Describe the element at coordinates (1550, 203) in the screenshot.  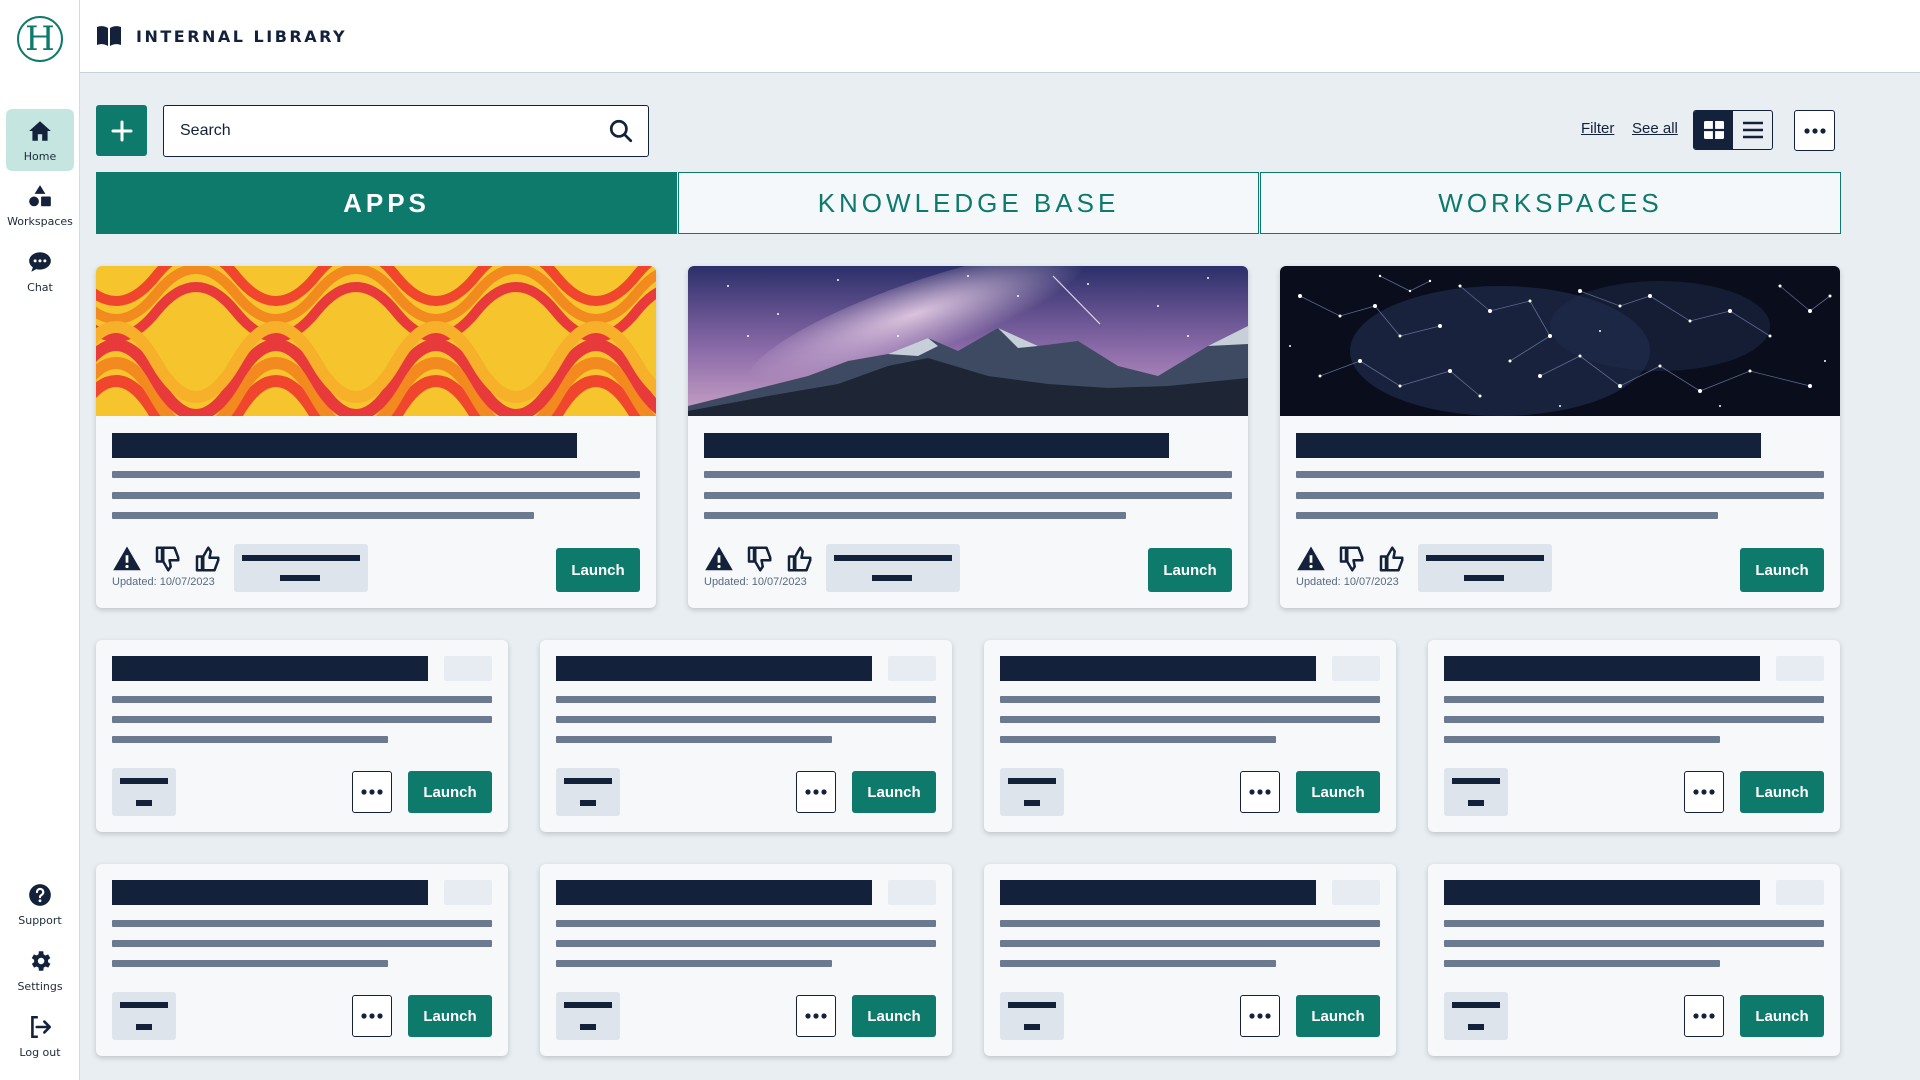
I see `tab-workspaces: WORKSPACES` at that location.